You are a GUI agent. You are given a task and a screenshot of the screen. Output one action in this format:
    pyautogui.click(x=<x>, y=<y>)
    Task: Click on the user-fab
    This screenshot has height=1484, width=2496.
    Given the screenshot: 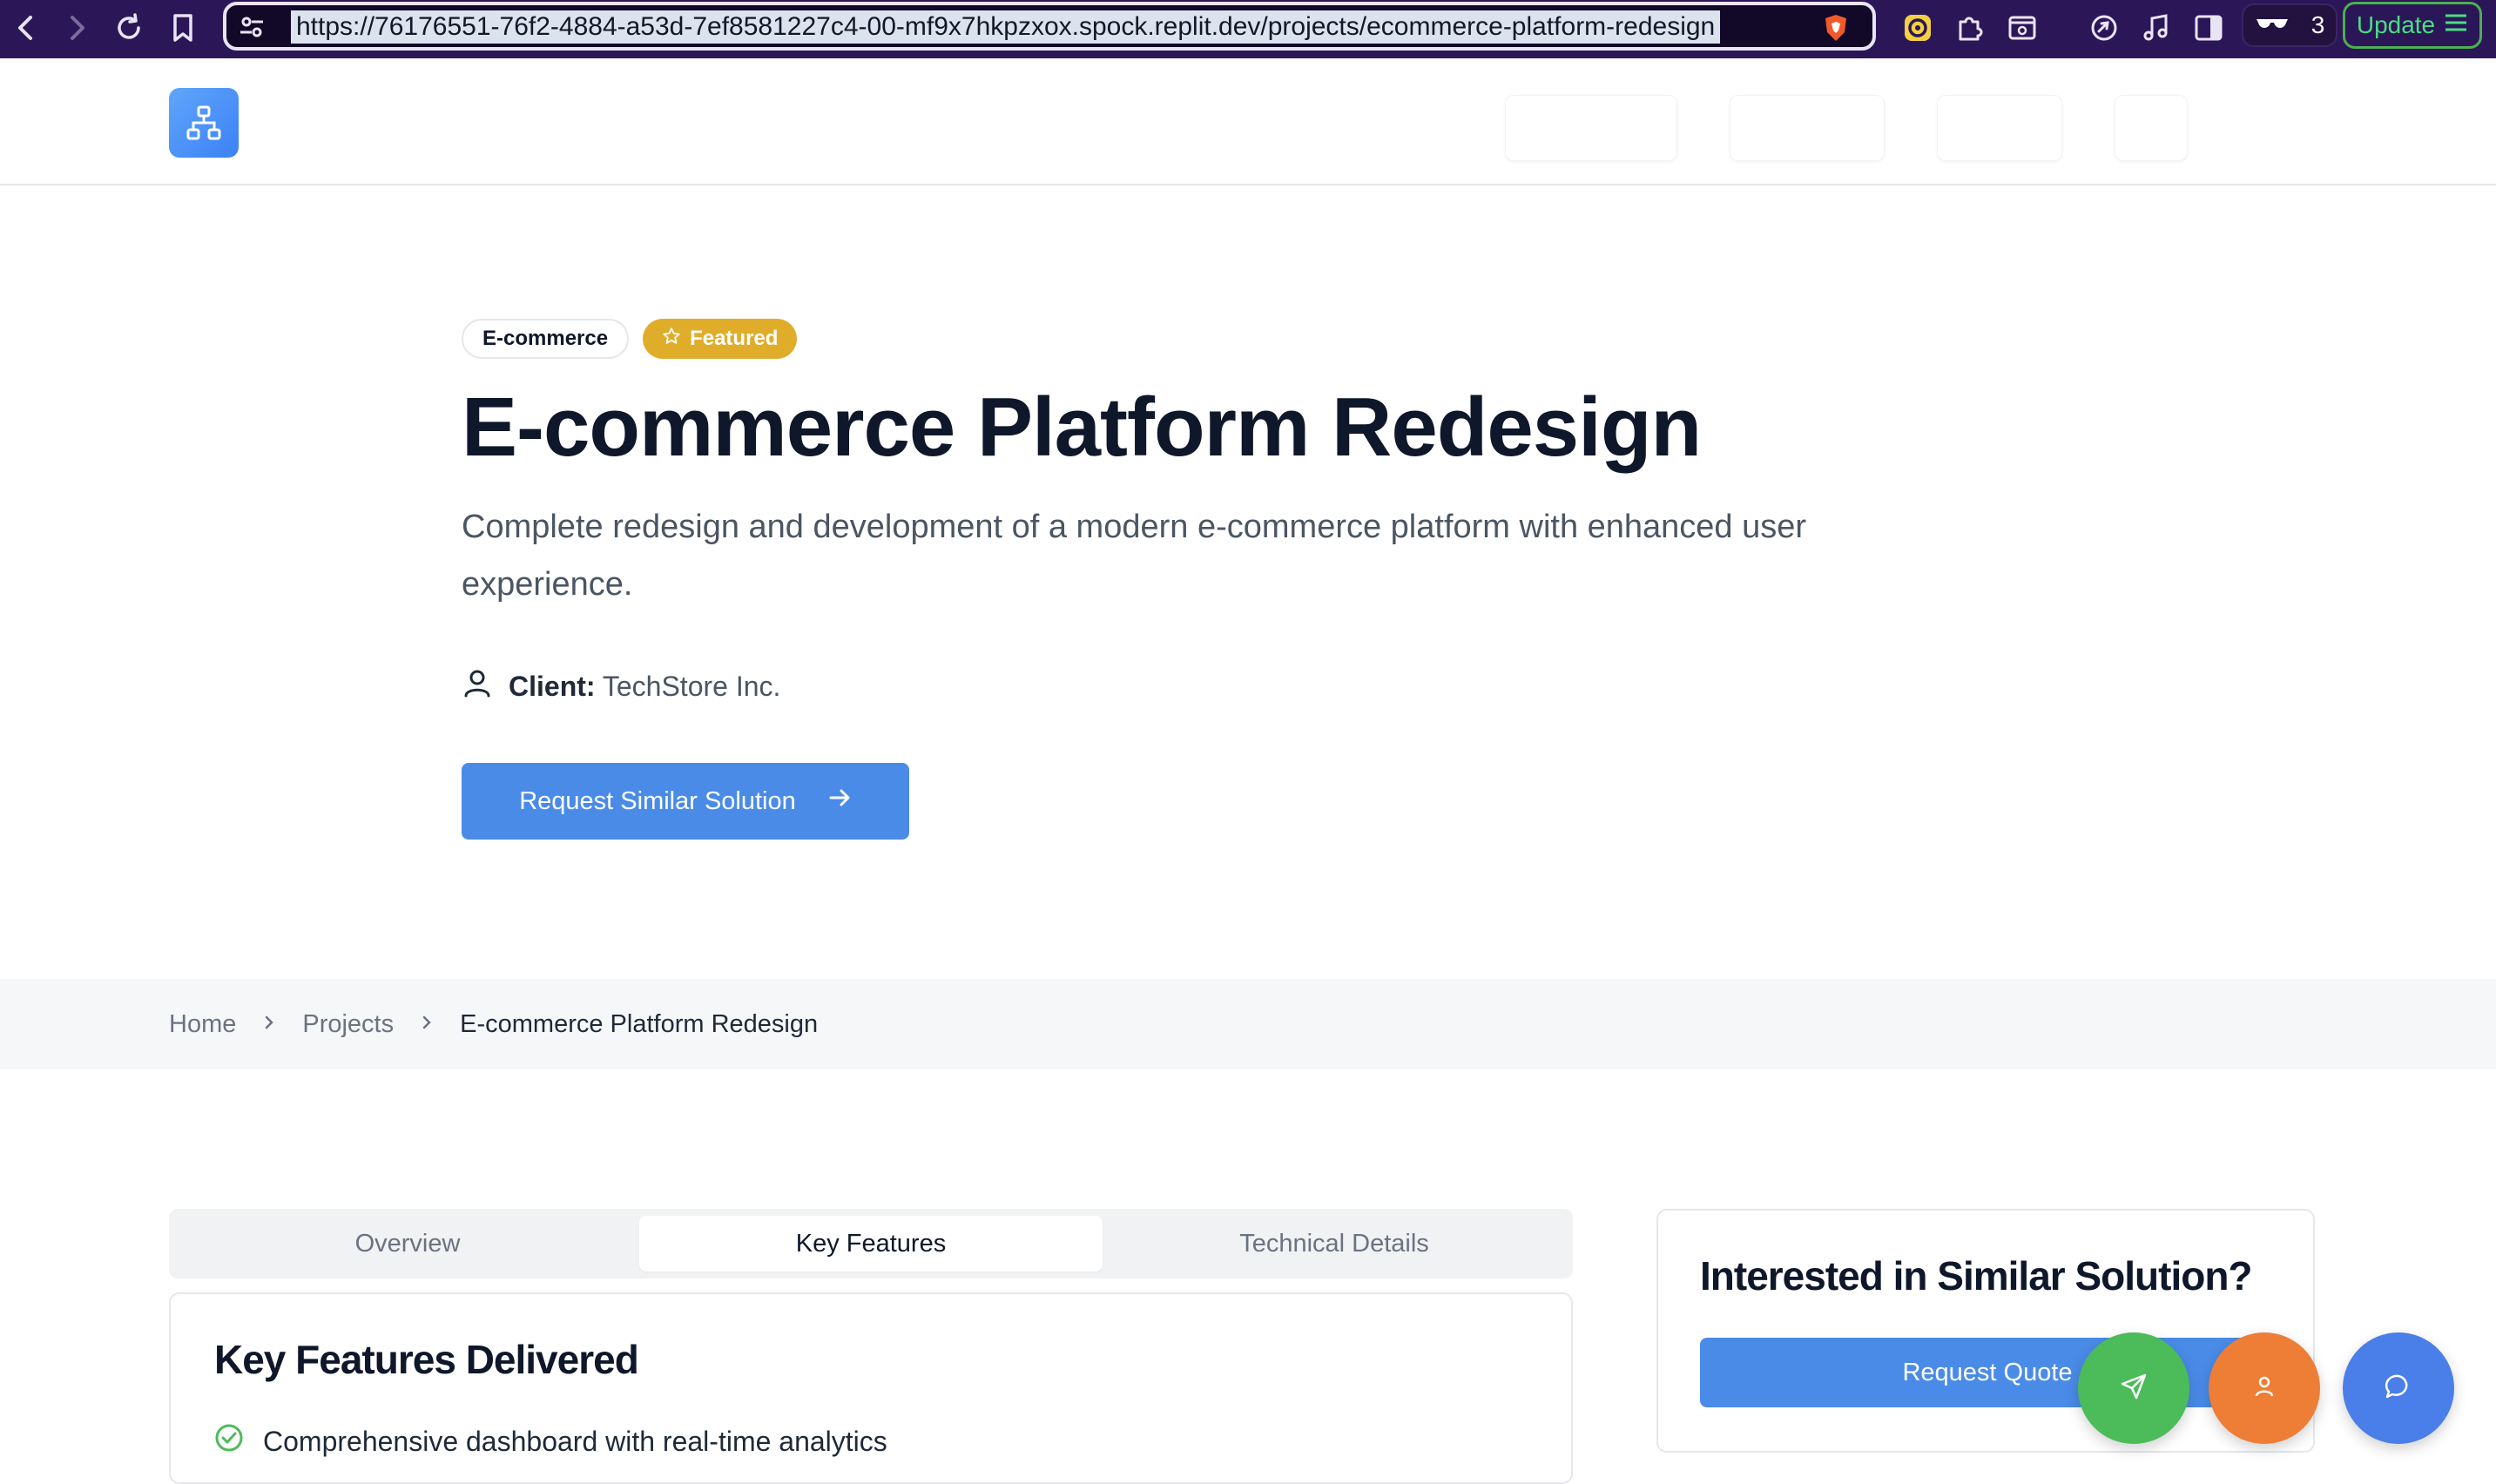 What is the action you would take?
    pyautogui.click(x=2265, y=1388)
    